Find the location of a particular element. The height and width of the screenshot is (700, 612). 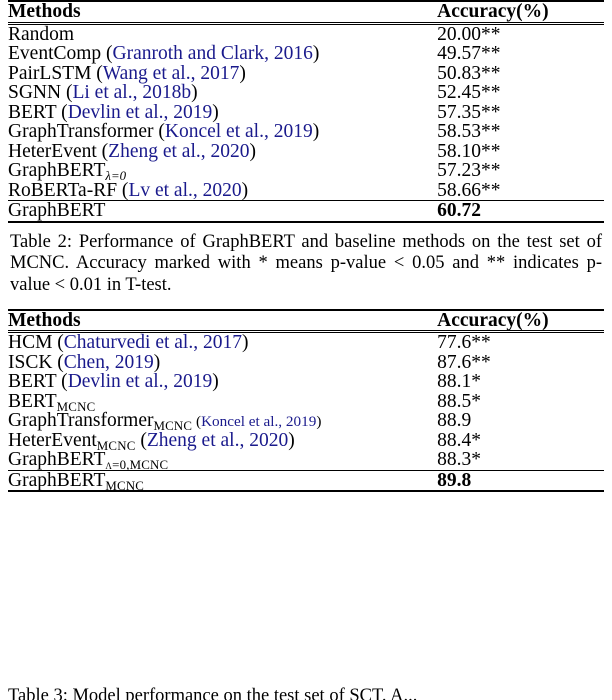

accuracy-value: 57.35** is located at coordinates (469, 112).